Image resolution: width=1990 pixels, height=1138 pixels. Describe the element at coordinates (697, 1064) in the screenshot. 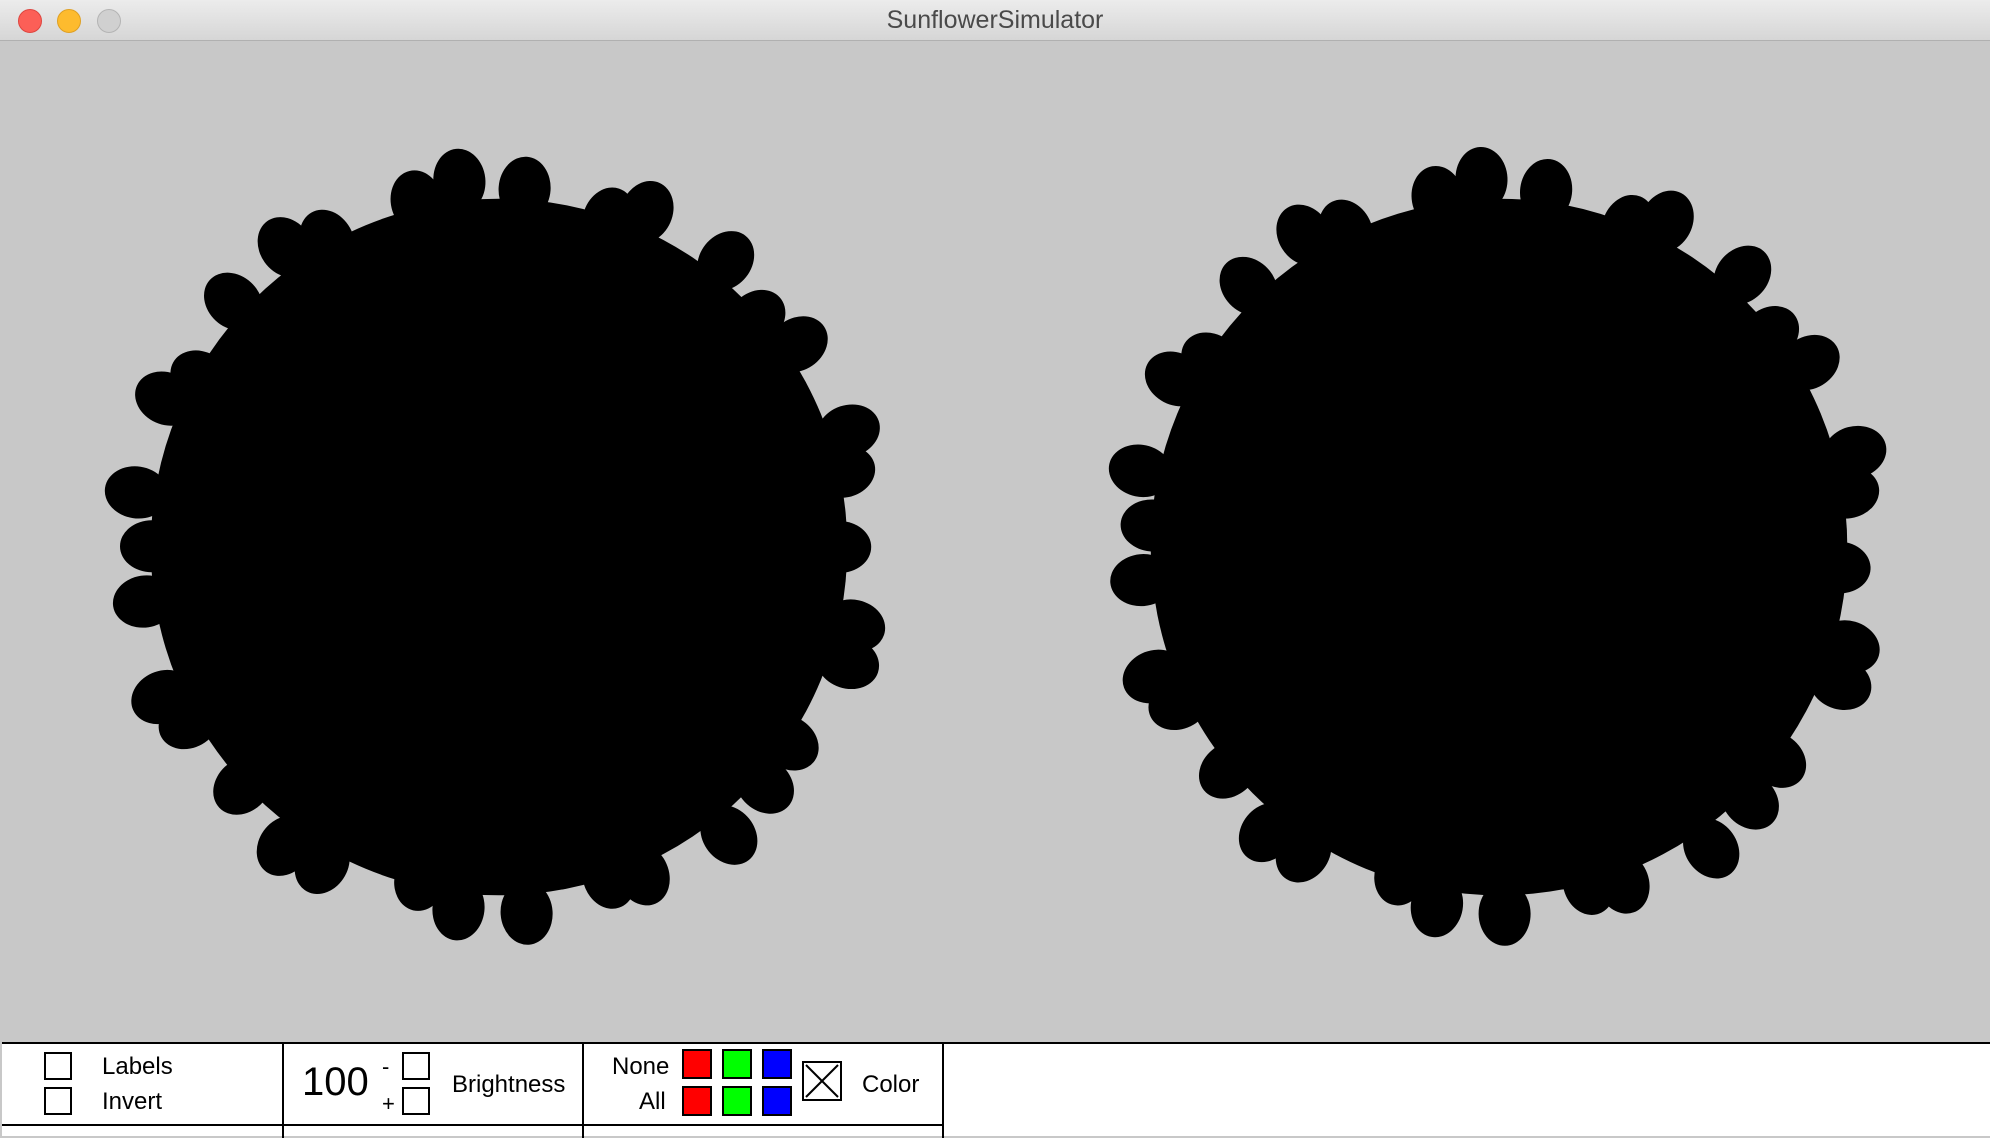

I see `red-none-swatch` at that location.